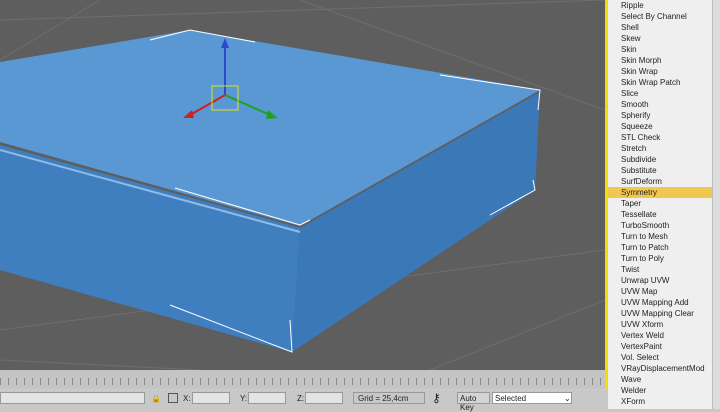 The width and height of the screenshot is (720, 412). What do you see at coordinates (211, 398) in the screenshot?
I see `x-field` at bounding box center [211, 398].